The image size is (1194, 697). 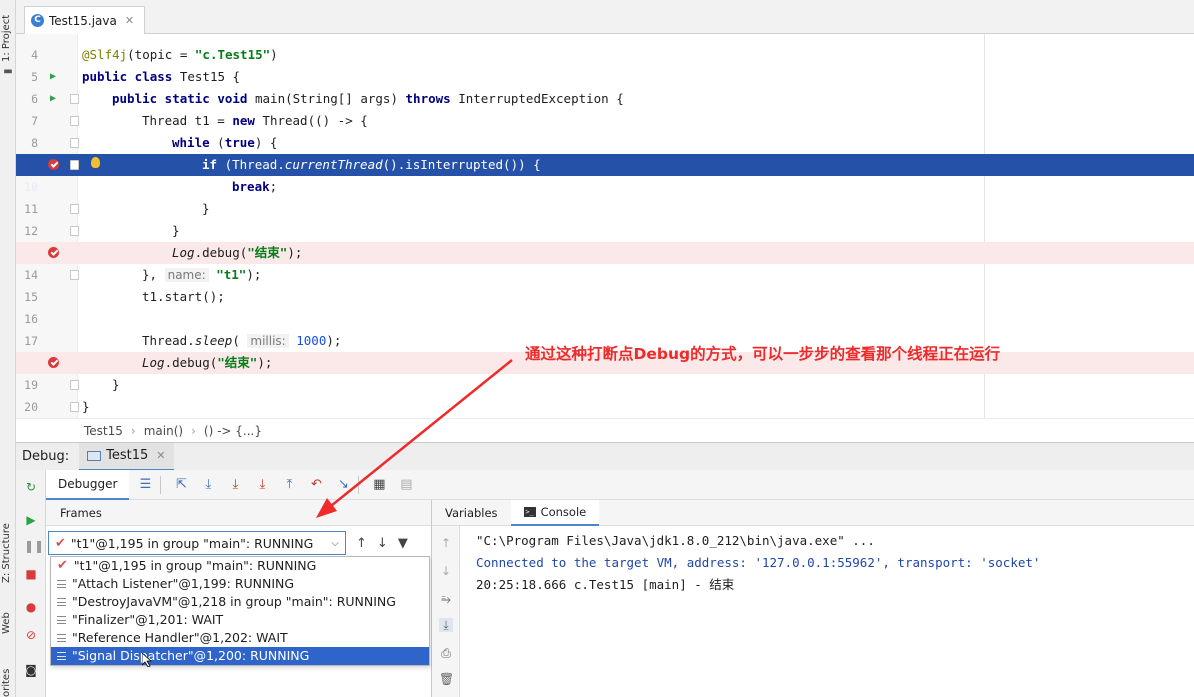 I want to click on arrow-up-icon: ↑, so click(x=361, y=543).